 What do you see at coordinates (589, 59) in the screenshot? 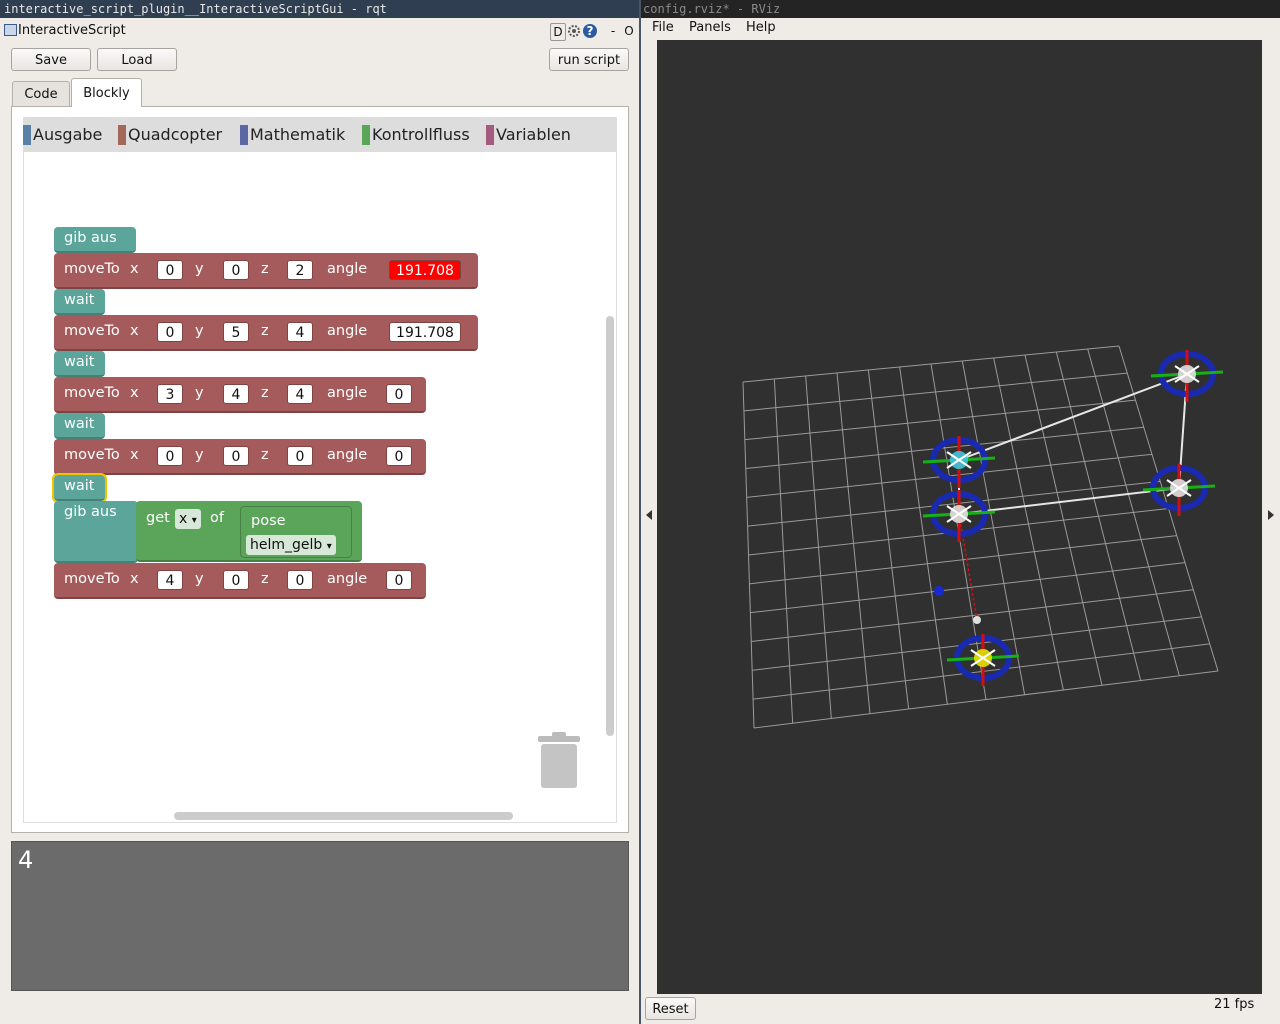
I see `run-script-button: run script` at bounding box center [589, 59].